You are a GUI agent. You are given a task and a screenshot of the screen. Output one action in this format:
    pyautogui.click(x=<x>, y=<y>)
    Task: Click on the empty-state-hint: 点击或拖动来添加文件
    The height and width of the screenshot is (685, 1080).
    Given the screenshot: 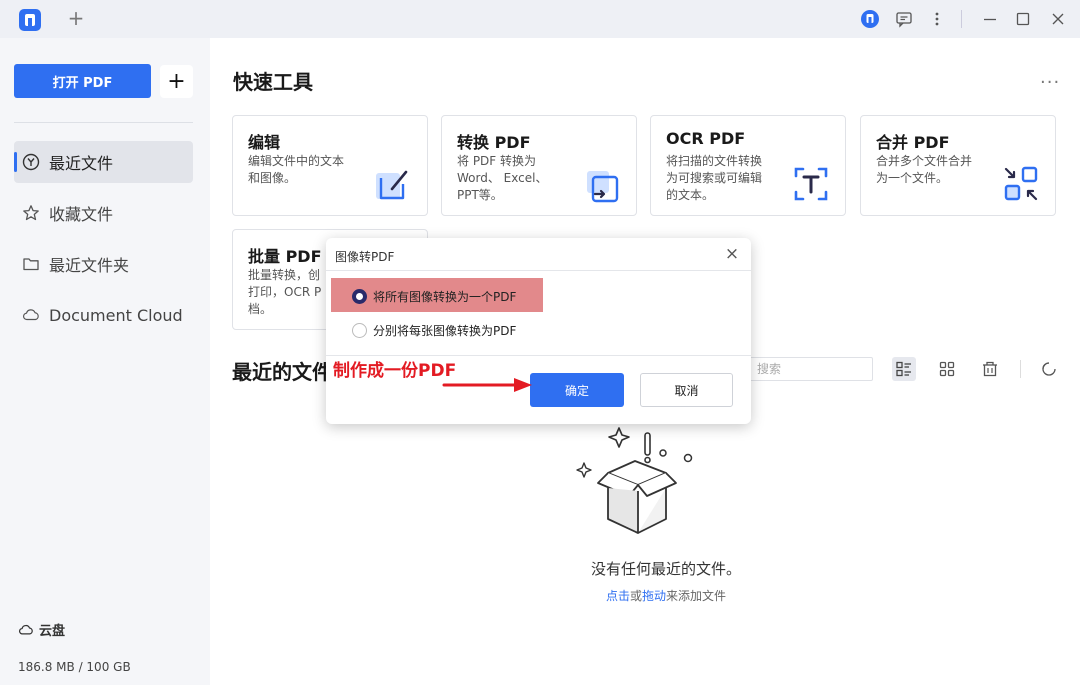 What is the action you would take?
    pyautogui.click(x=666, y=596)
    